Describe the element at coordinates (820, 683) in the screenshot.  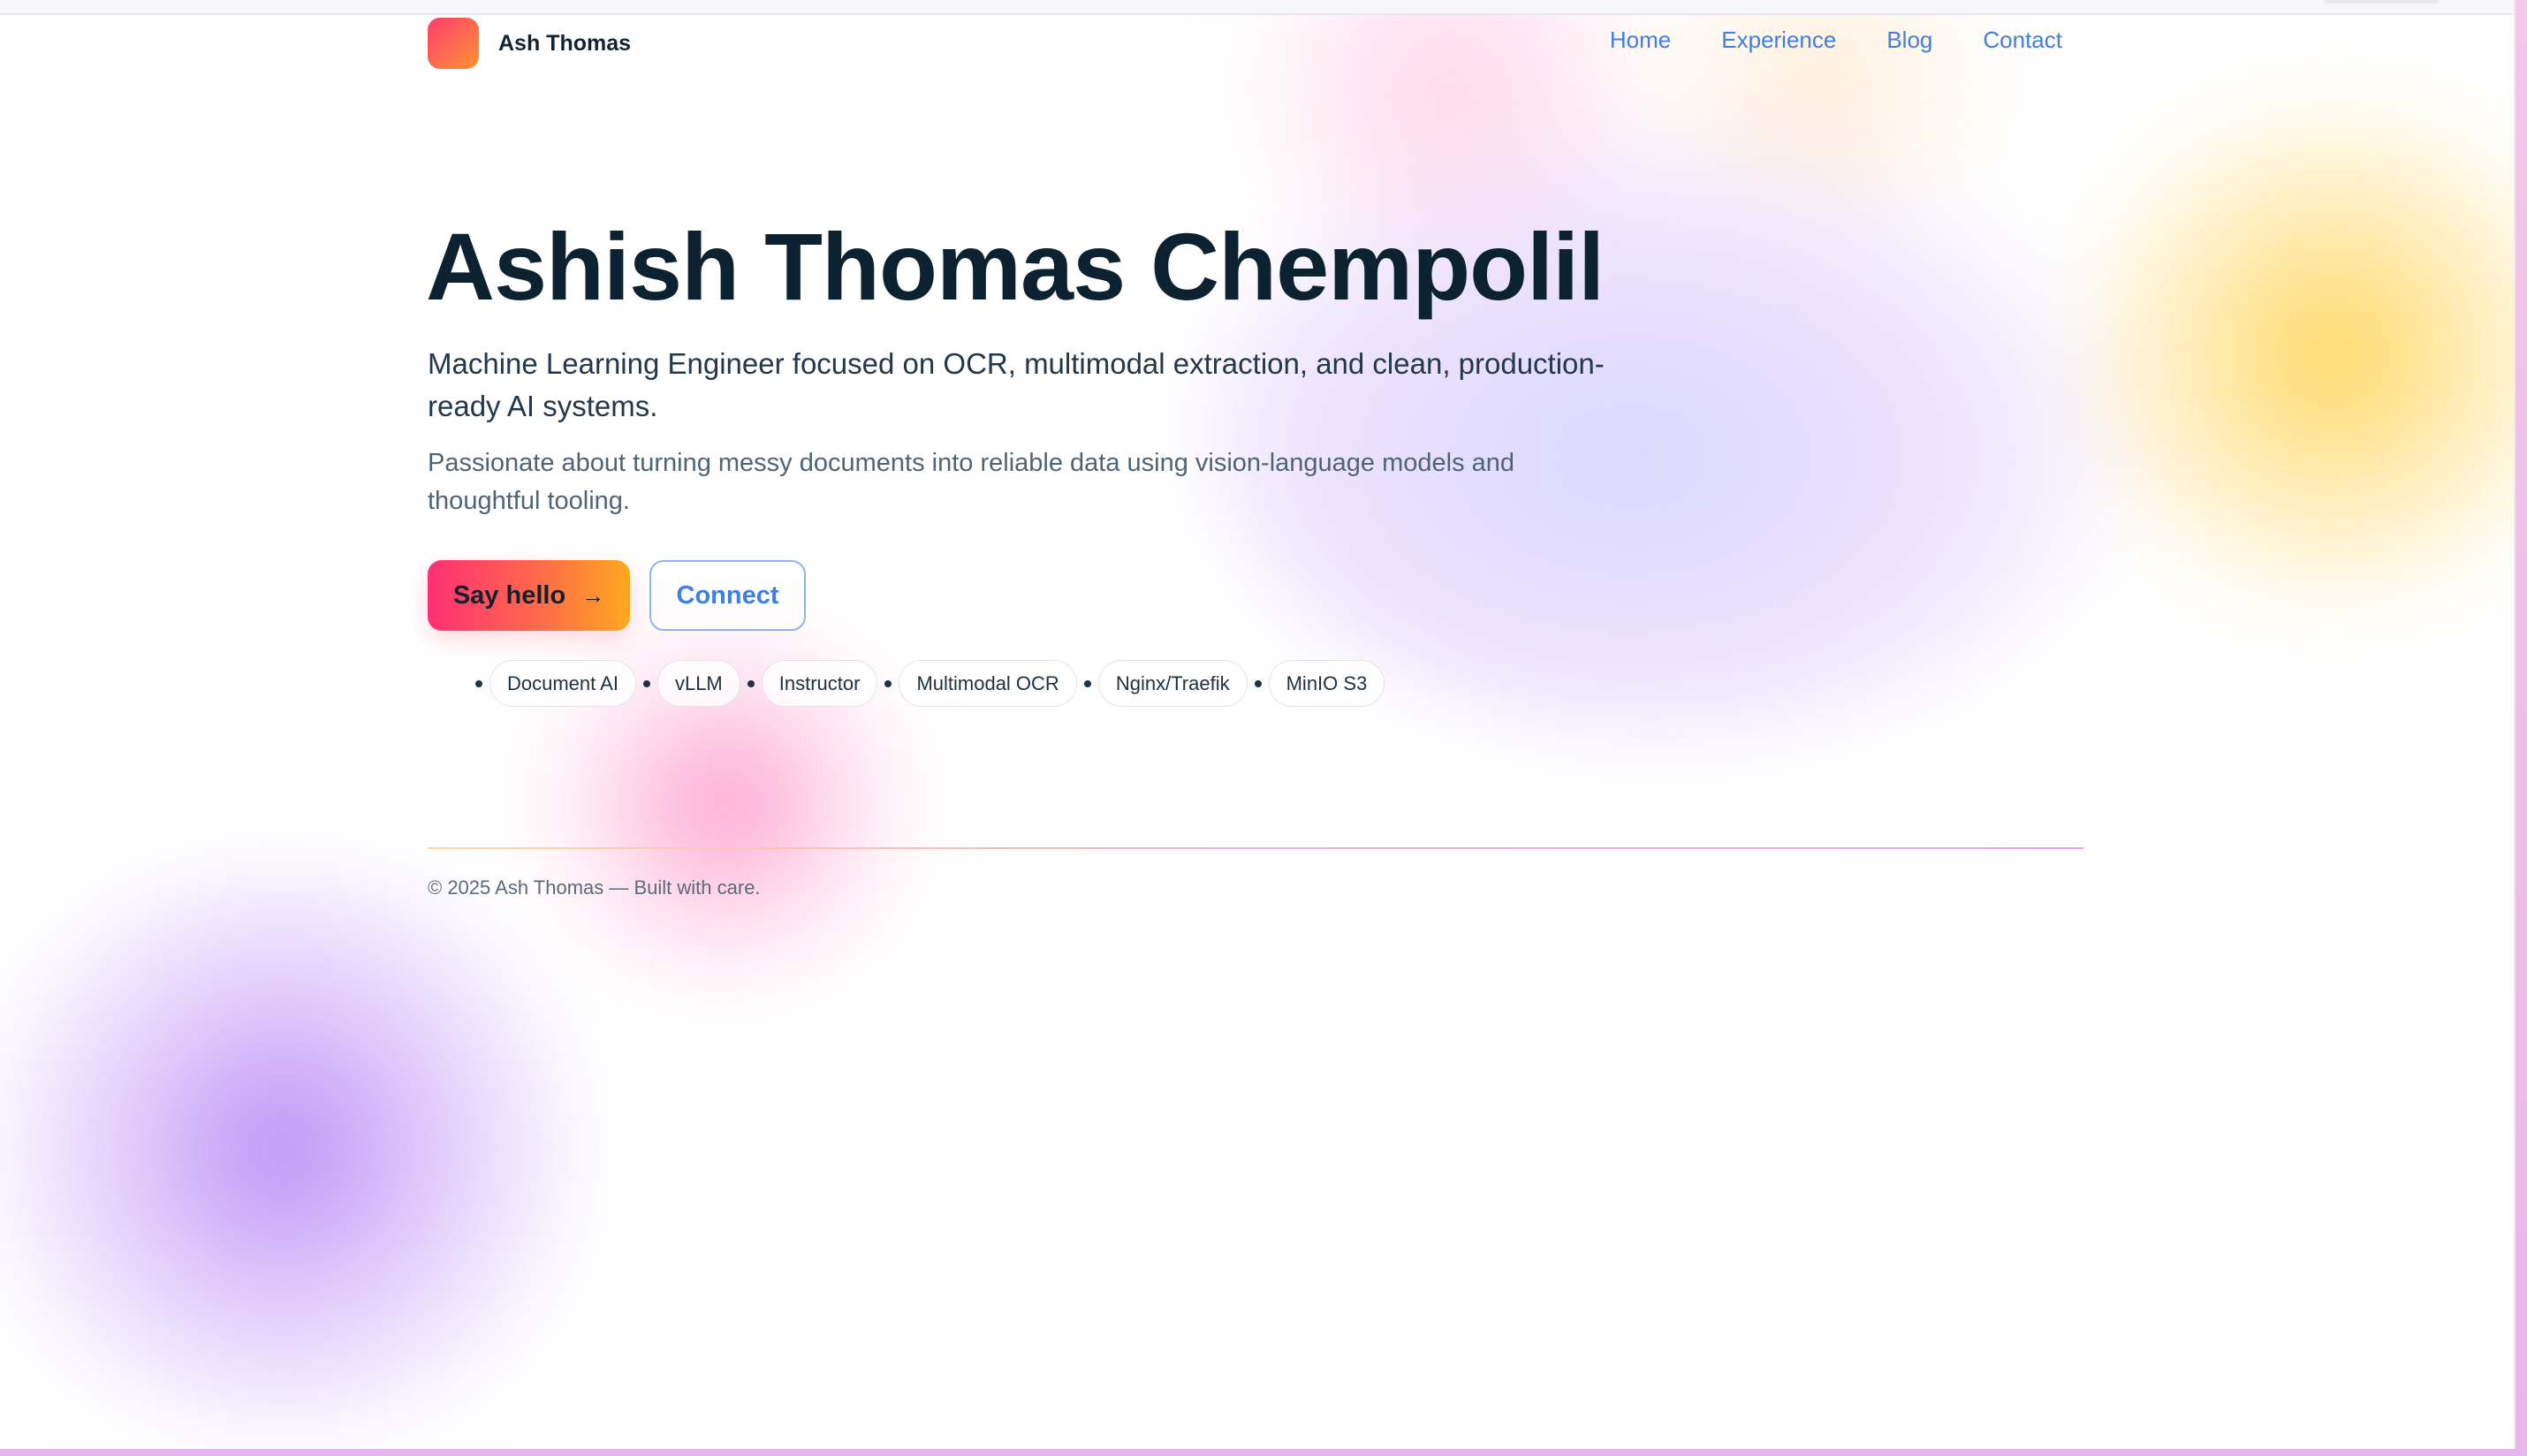
I see `skill-tag: Instructor` at that location.